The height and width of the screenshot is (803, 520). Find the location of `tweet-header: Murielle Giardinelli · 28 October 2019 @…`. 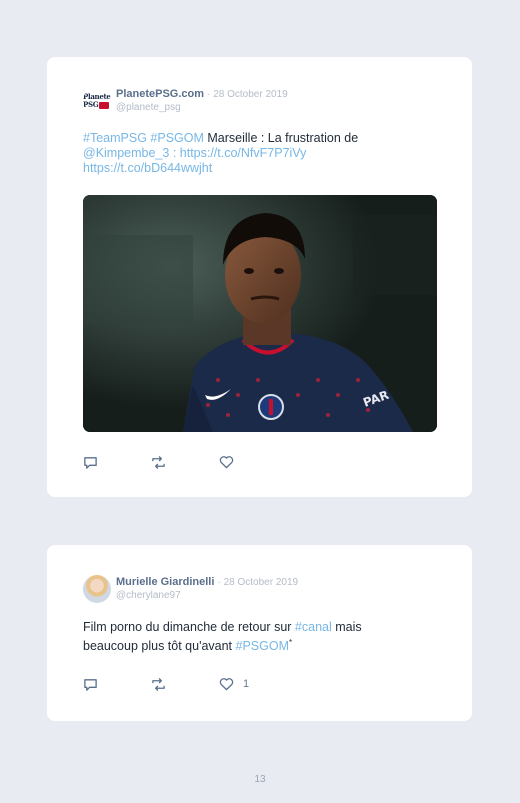

tweet-header: Murielle Giardinelli · 28 October 2019 @… is located at coordinates (263, 588).